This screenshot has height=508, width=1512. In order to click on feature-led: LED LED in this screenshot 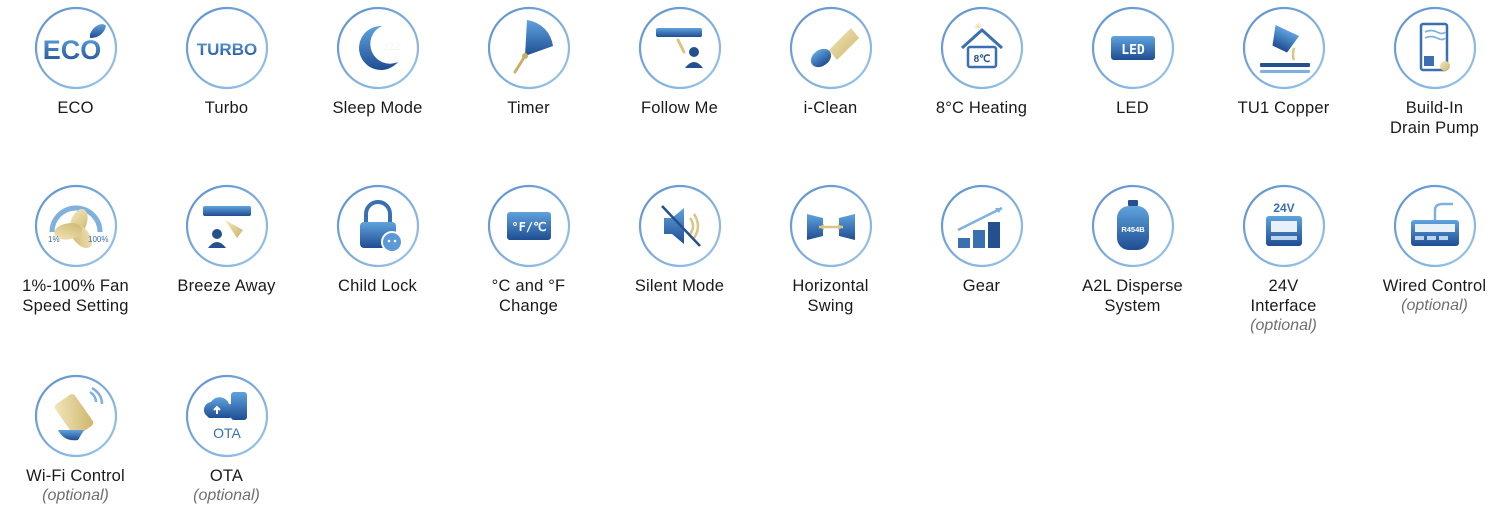, I will do `click(1132, 59)`.